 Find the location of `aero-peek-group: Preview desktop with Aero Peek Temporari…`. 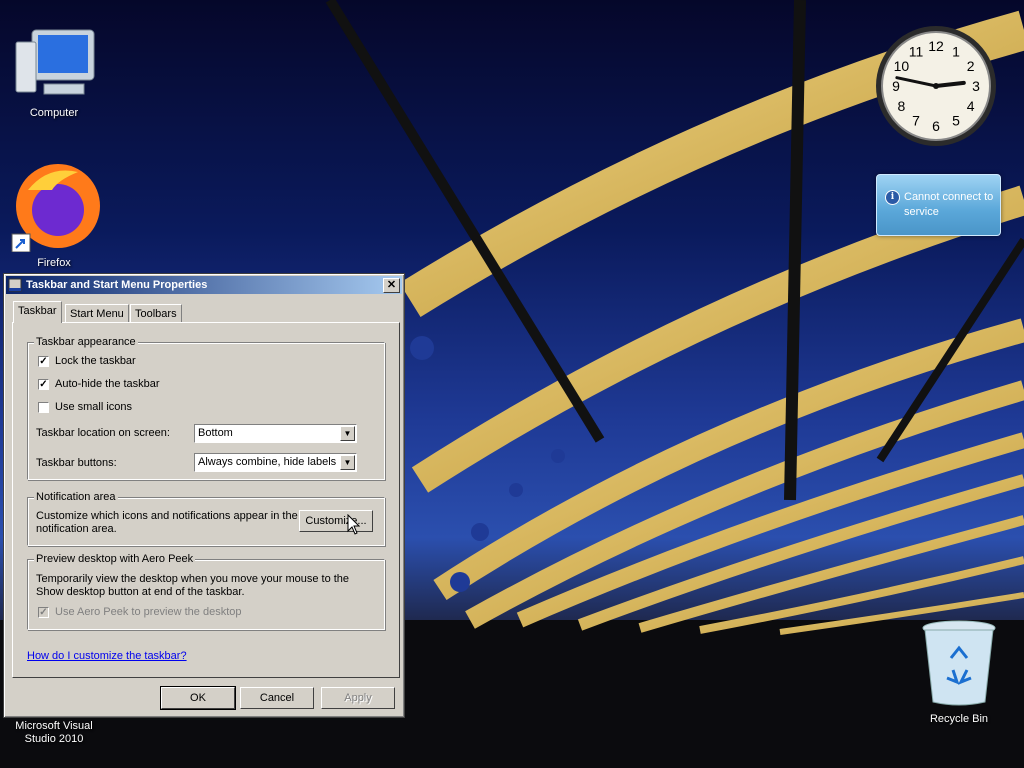

aero-peek-group: Preview desktop with Aero Peek Temporari… is located at coordinates (206, 591).